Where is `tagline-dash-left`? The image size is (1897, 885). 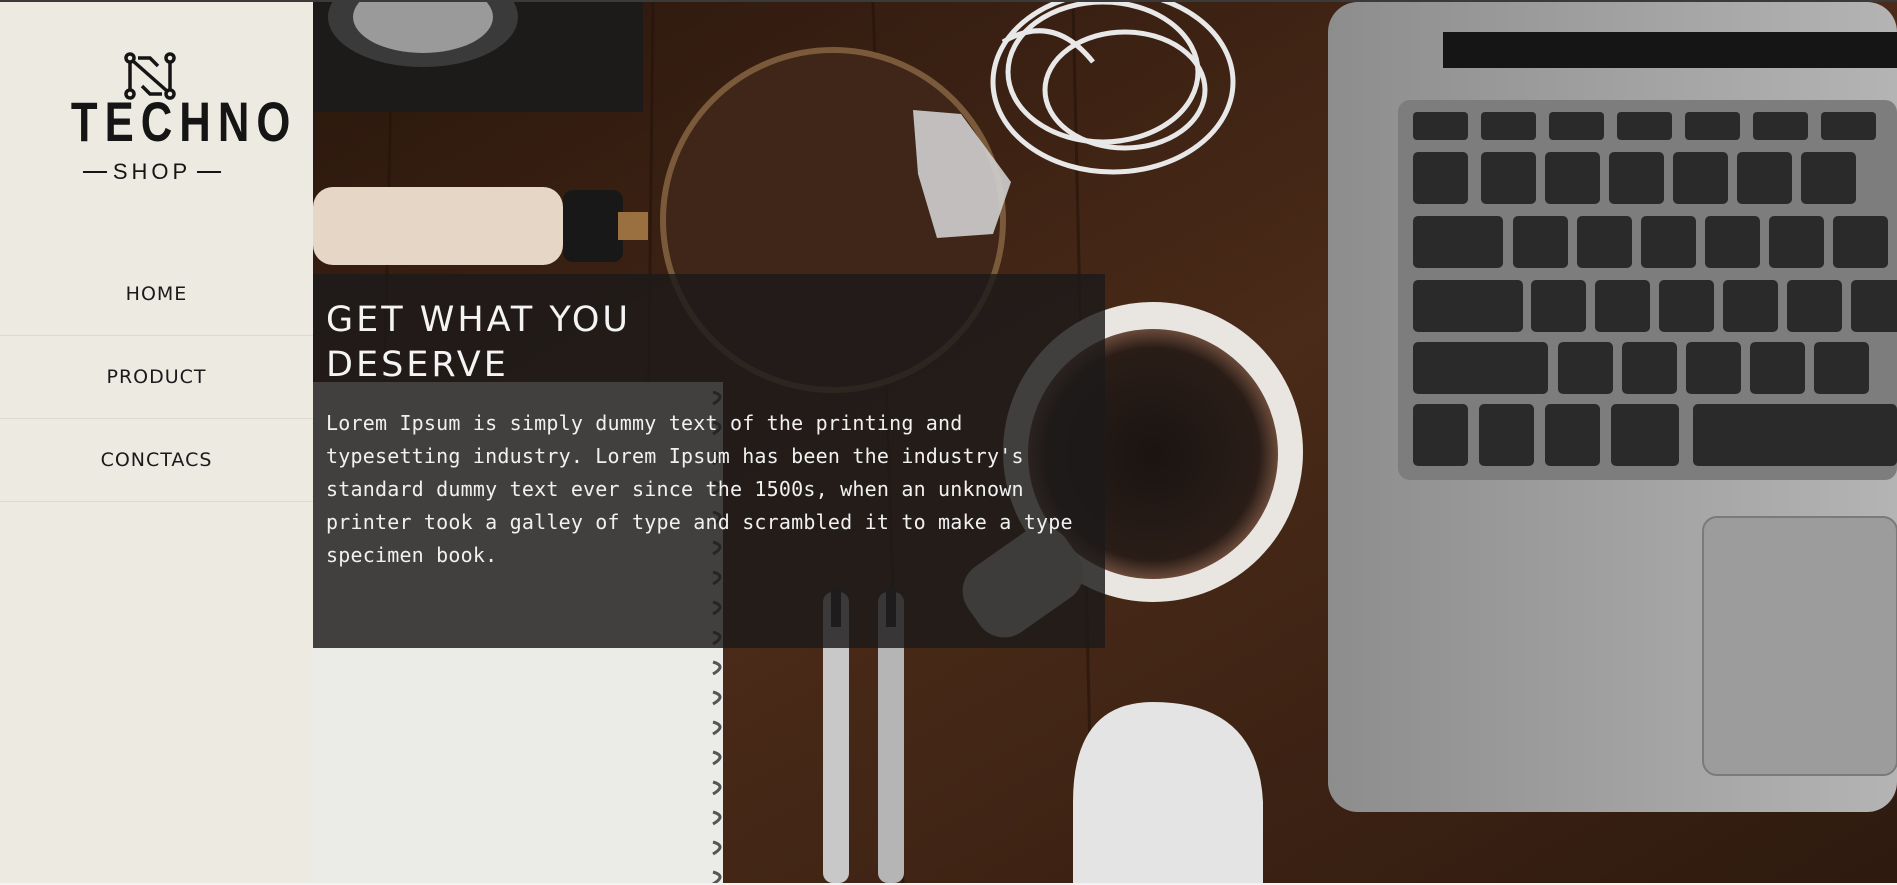 tagline-dash-left is located at coordinates (94, 172).